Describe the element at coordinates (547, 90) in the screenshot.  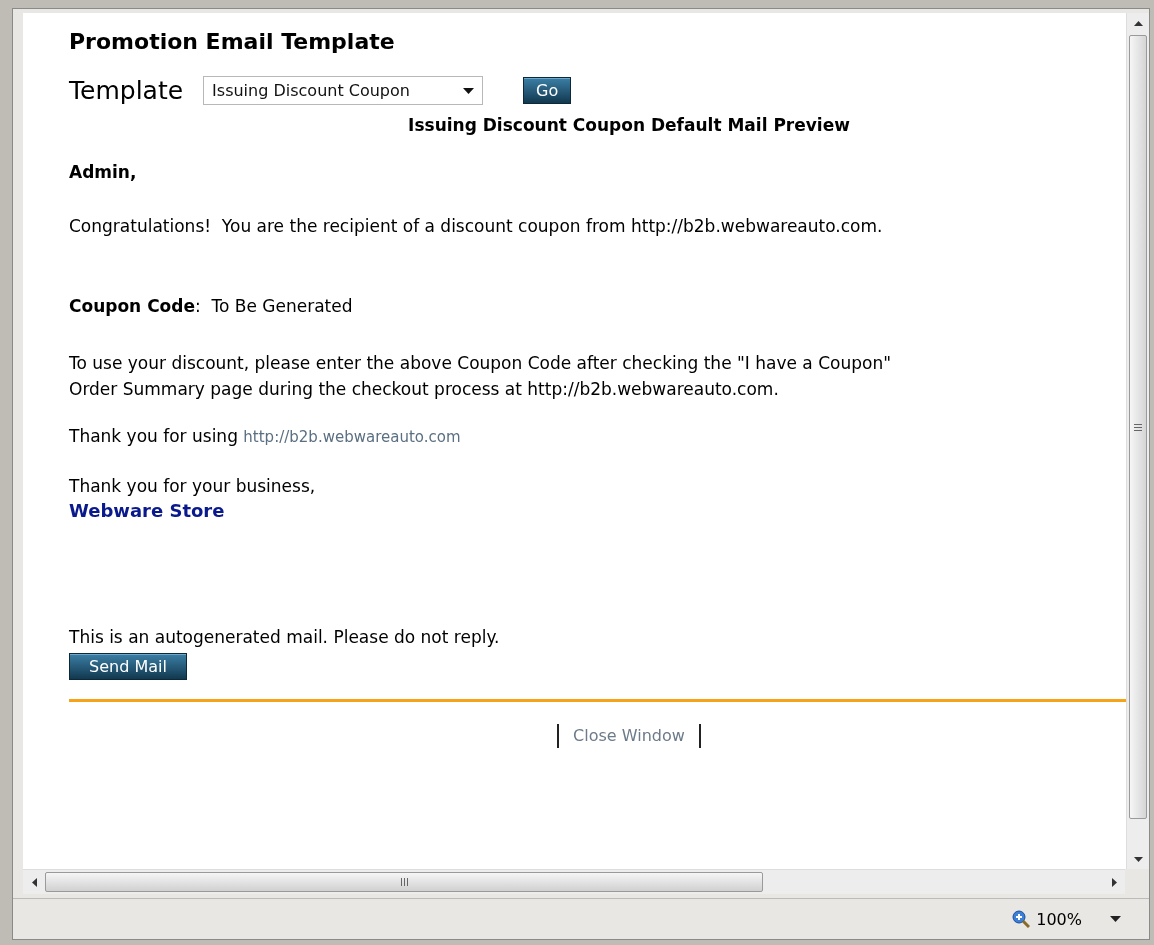
I see `go-button: Go` at that location.